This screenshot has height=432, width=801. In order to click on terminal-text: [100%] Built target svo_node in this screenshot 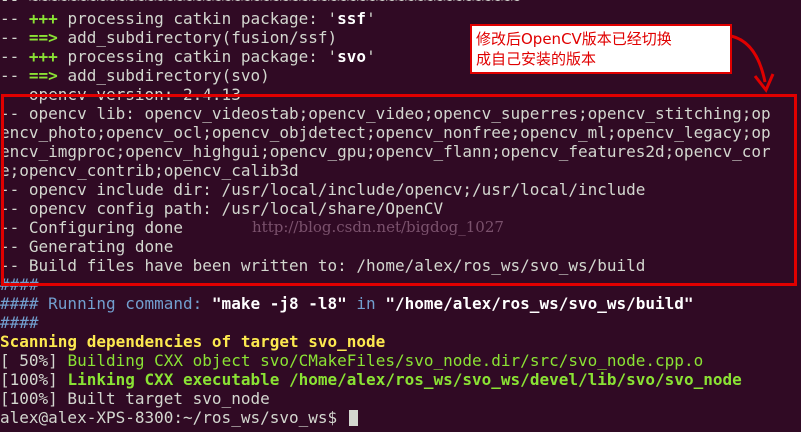, I will do `click(135, 398)`.